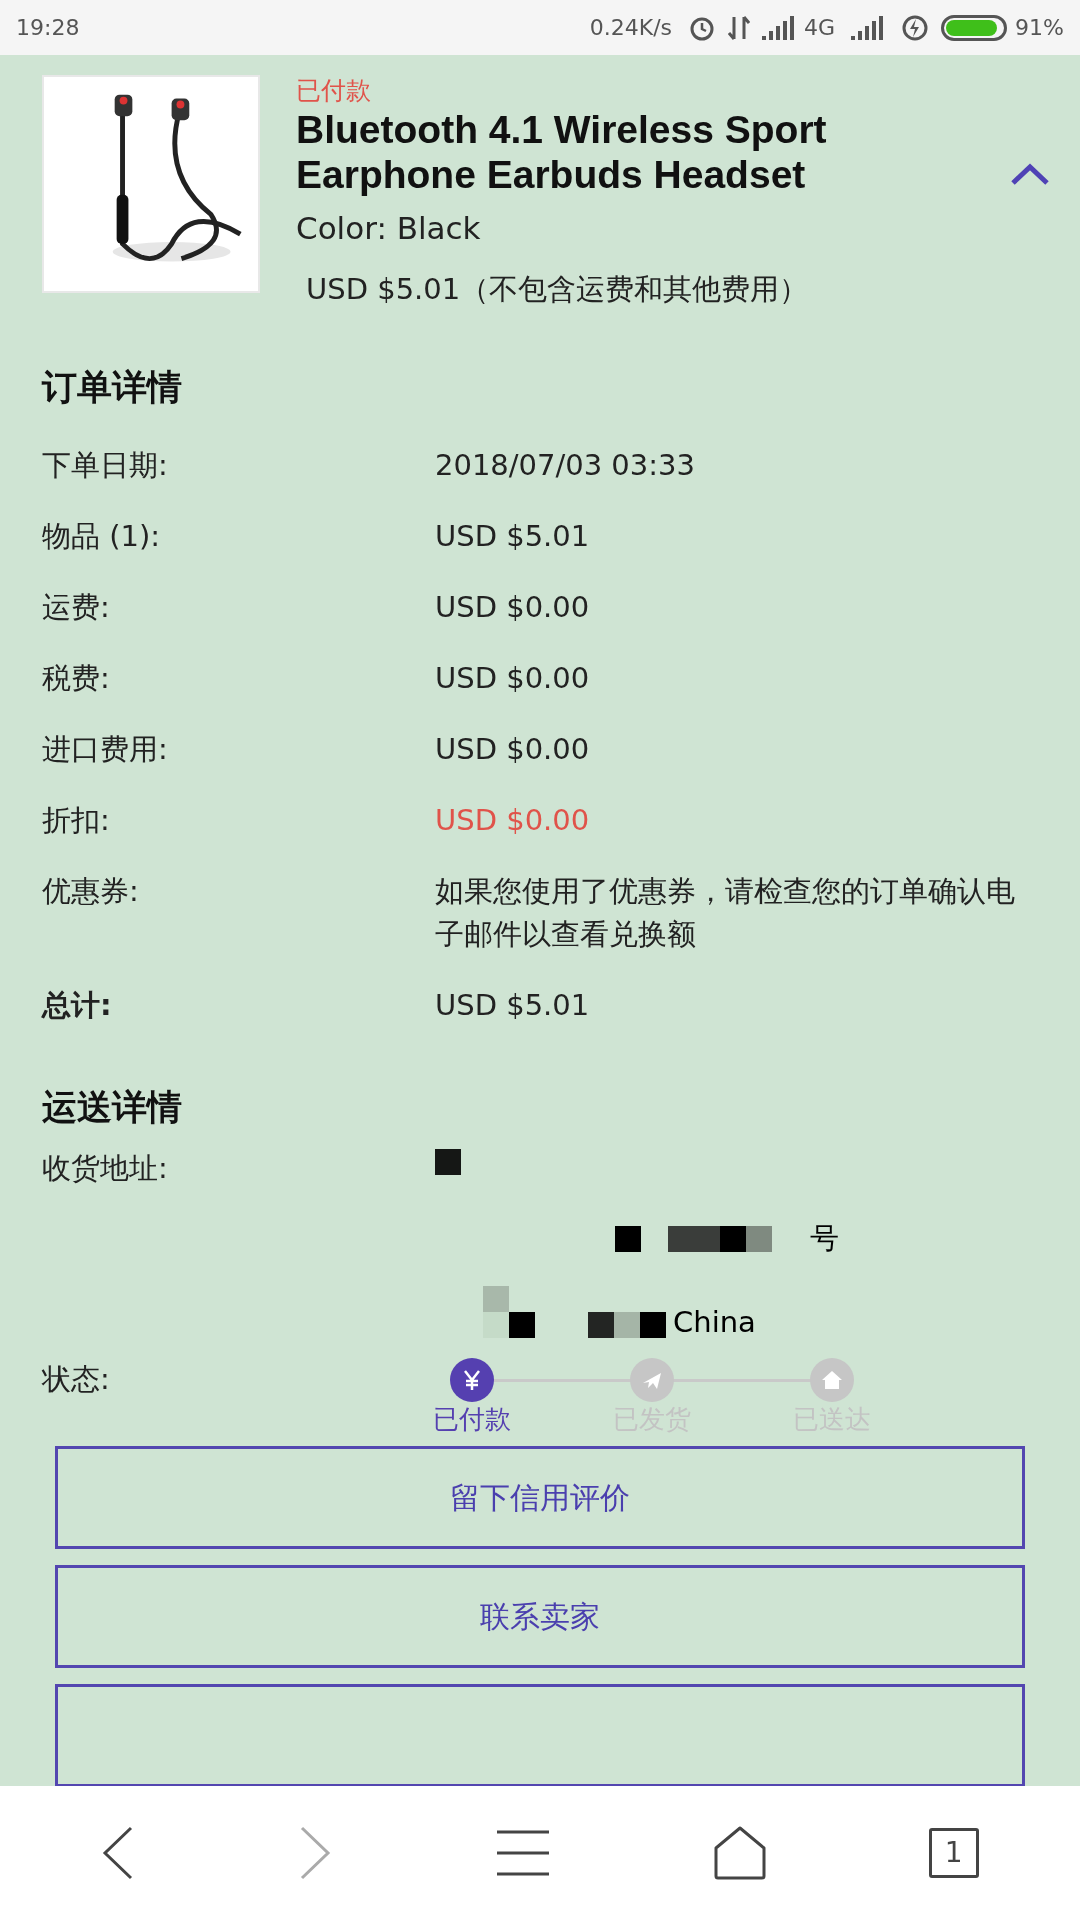 Image resolution: width=1080 pixels, height=1920 pixels. I want to click on battery-icon, so click(974, 27).